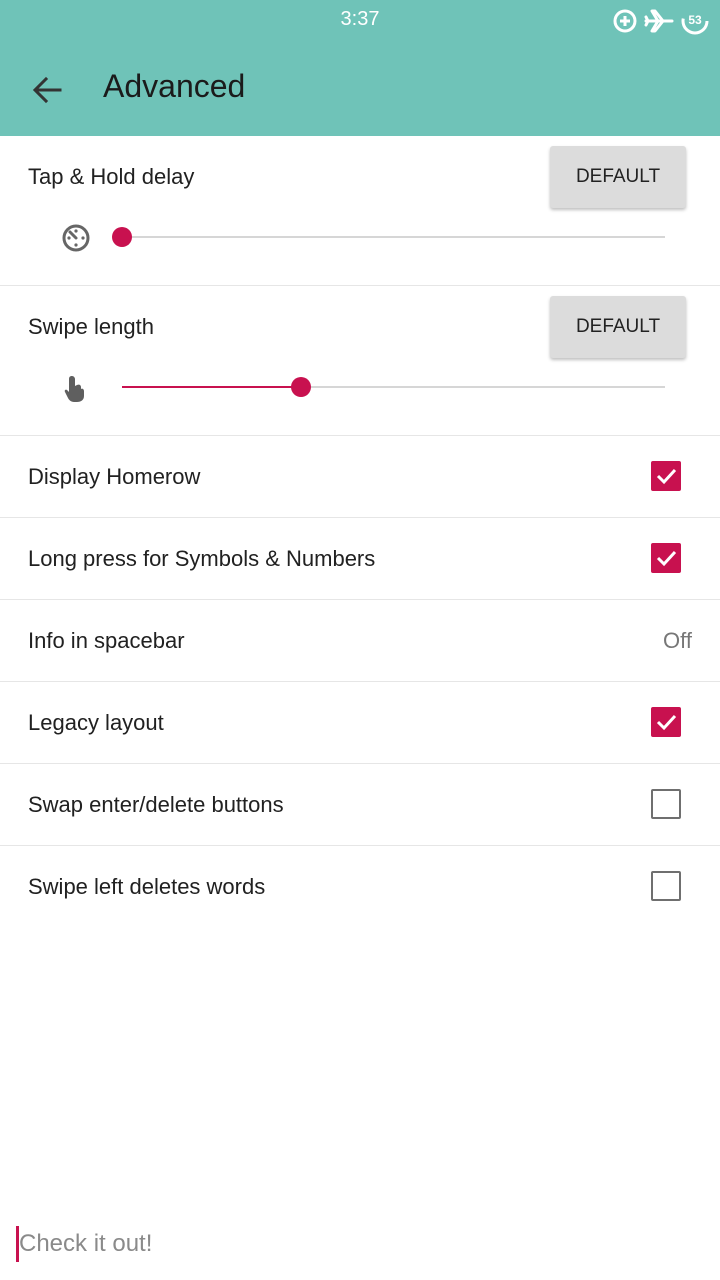 The image size is (720, 1280). What do you see at coordinates (360, 361) in the screenshot?
I see `swipe-length-row: Swipe length DEFAULT` at bounding box center [360, 361].